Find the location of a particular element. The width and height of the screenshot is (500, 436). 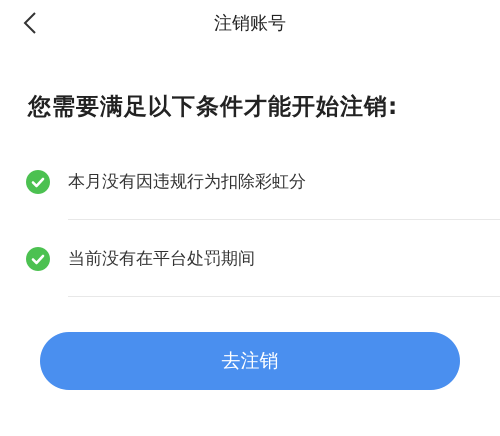

condition-text: 当前没有在平台处罚期间 is located at coordinates (161, 259).